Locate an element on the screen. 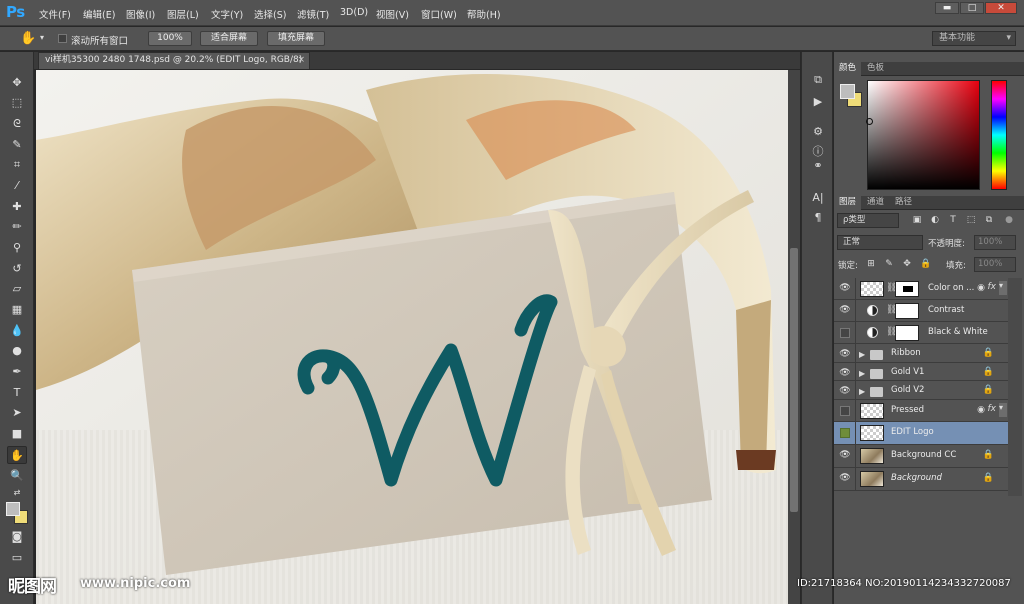 This screenshot has height=604, width=1024. shape-filter-icon: ⬚ is located at coordinates (971, 220).